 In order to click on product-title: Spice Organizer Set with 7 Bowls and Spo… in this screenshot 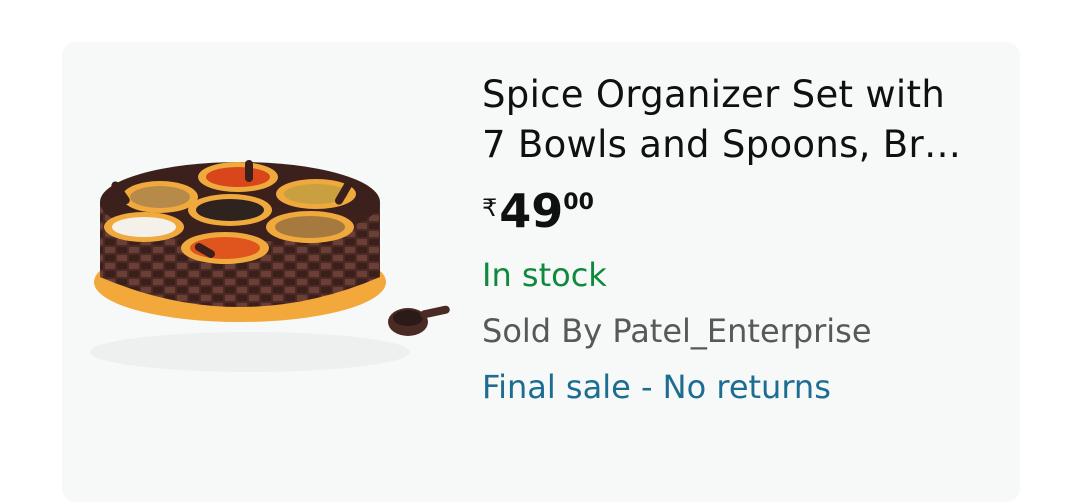, I will do `click(747, 120)`.